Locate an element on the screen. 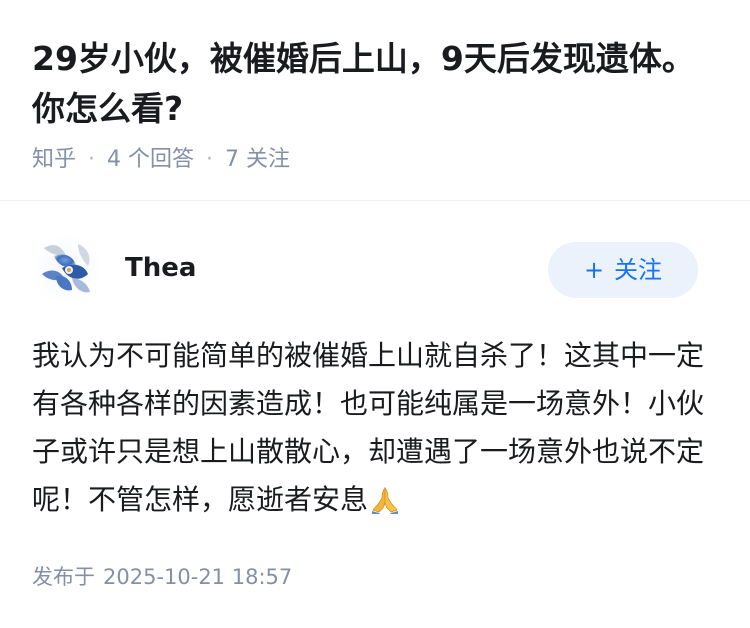 This screenshot has height=628, width=750. blue-flower-avatar-icon is located at coordinates (67, 269).